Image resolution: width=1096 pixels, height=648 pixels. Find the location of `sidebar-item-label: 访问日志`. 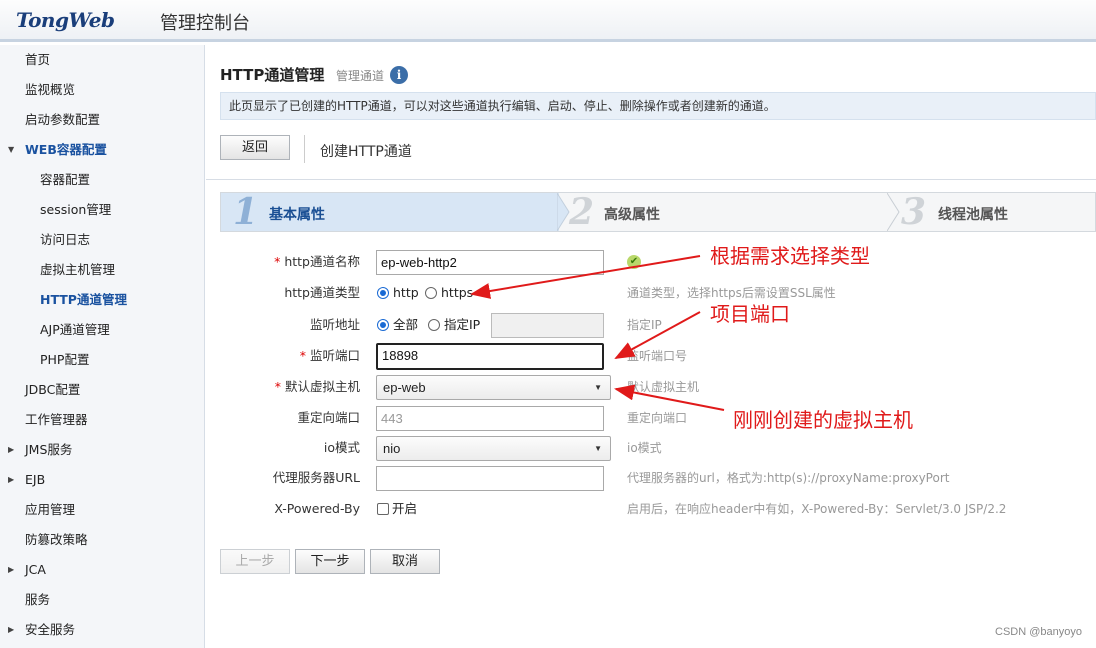

sidebar-item-label: 访问日志 is located at coordinates (65, 239).